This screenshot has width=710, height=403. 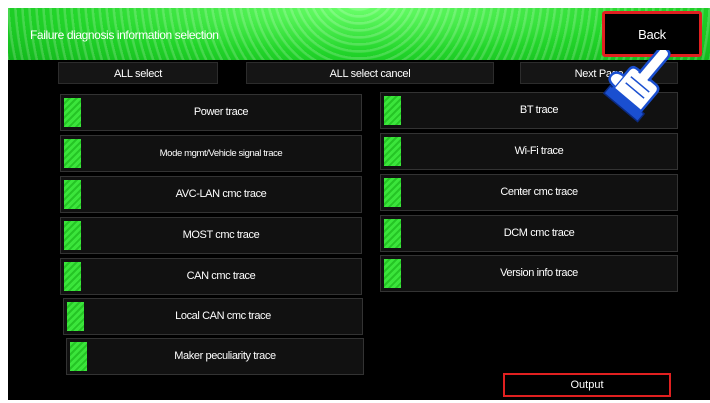 What do you see at coordinates (539, 233) in the screenshot?
I see `trace-item-label: DCM cmc trace` at bounding box center [539, 233].